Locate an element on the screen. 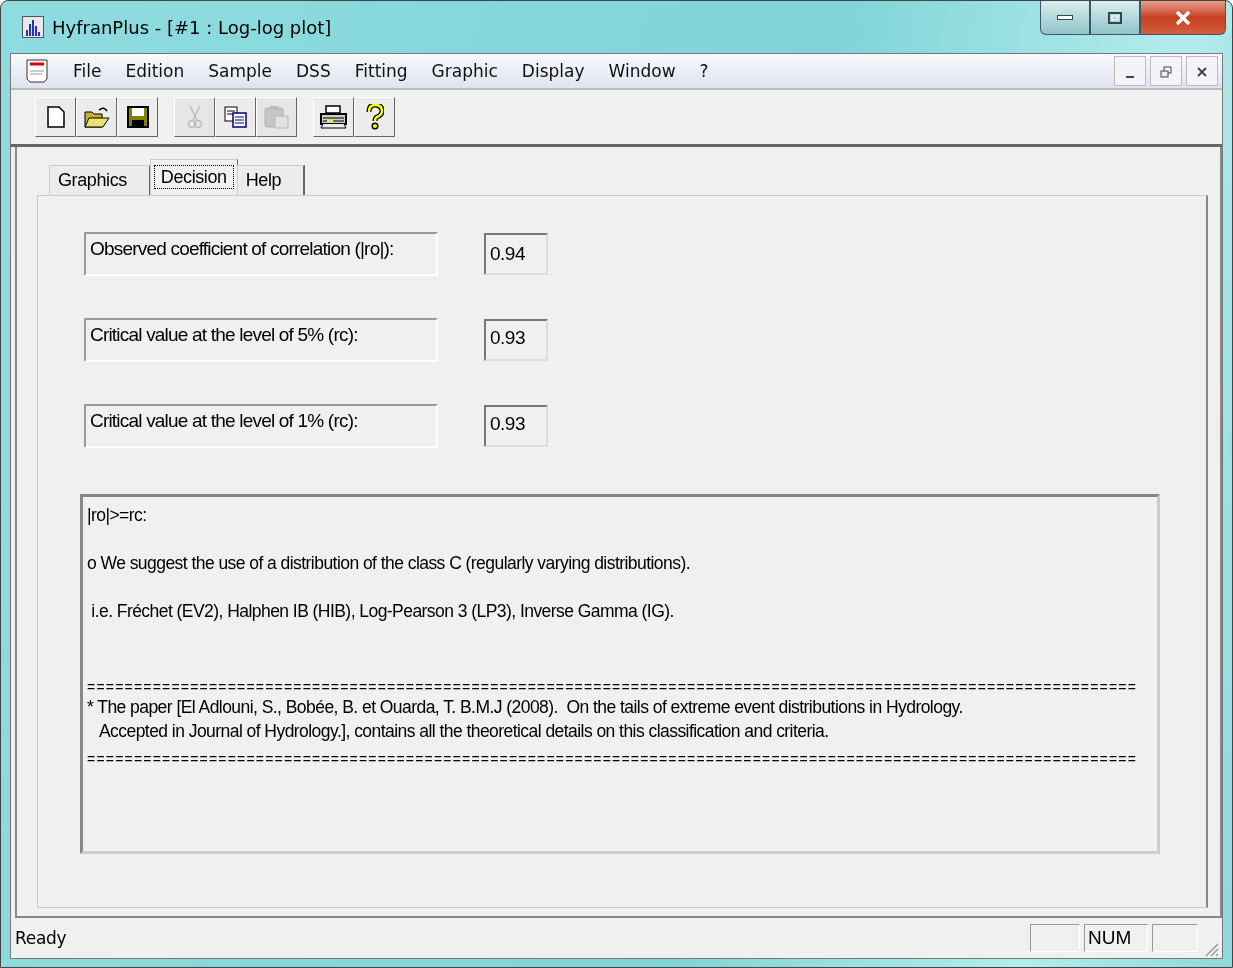 This screenshot has width=1233, height=968. restore-icon is located at coordinates (1166, 72).